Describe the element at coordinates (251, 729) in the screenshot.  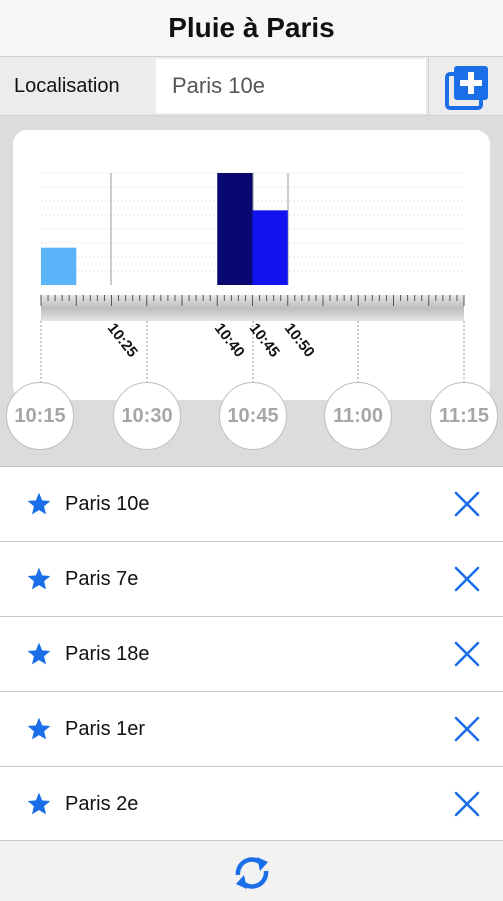
I see `favorite-row: Paris 1er` at that location.